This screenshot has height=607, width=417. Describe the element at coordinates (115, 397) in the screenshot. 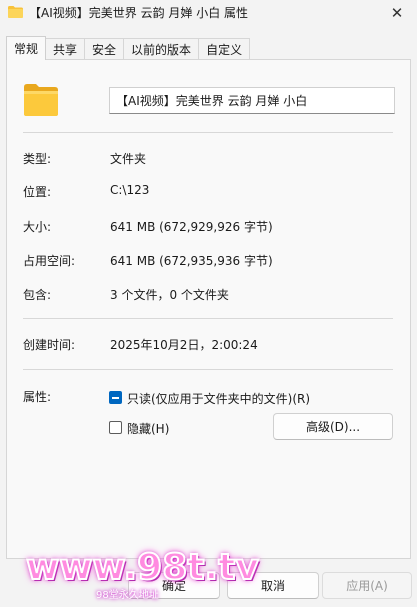

I see `readonly-checkbox` at that location.